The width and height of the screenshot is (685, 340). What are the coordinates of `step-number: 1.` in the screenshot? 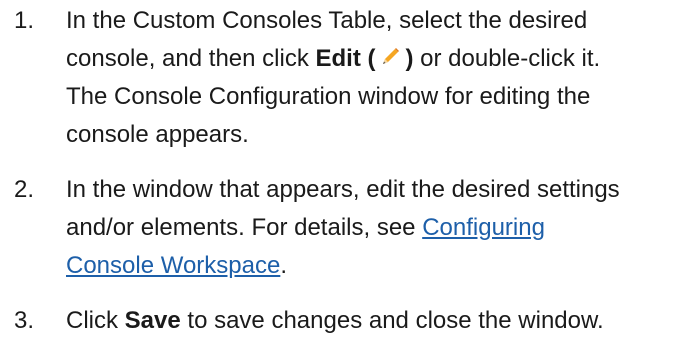 It's located at (24, 20).